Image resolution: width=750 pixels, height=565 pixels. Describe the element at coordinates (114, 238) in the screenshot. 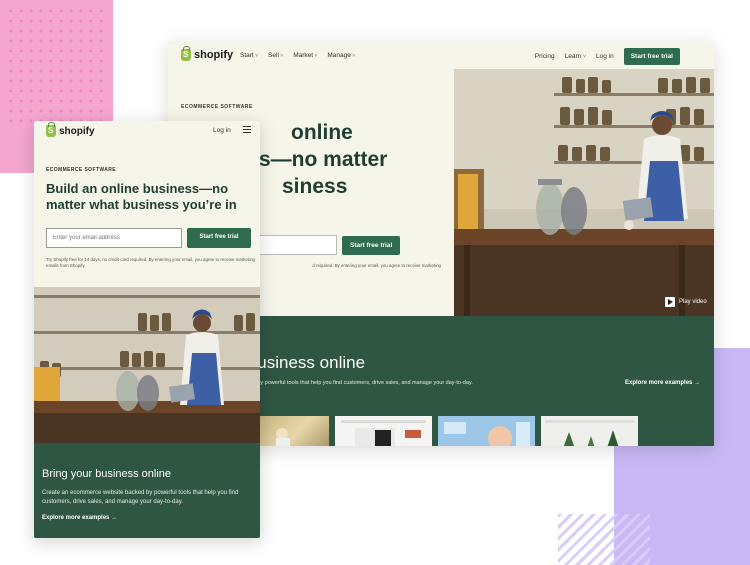

I see `mobile-email-input` at that location.